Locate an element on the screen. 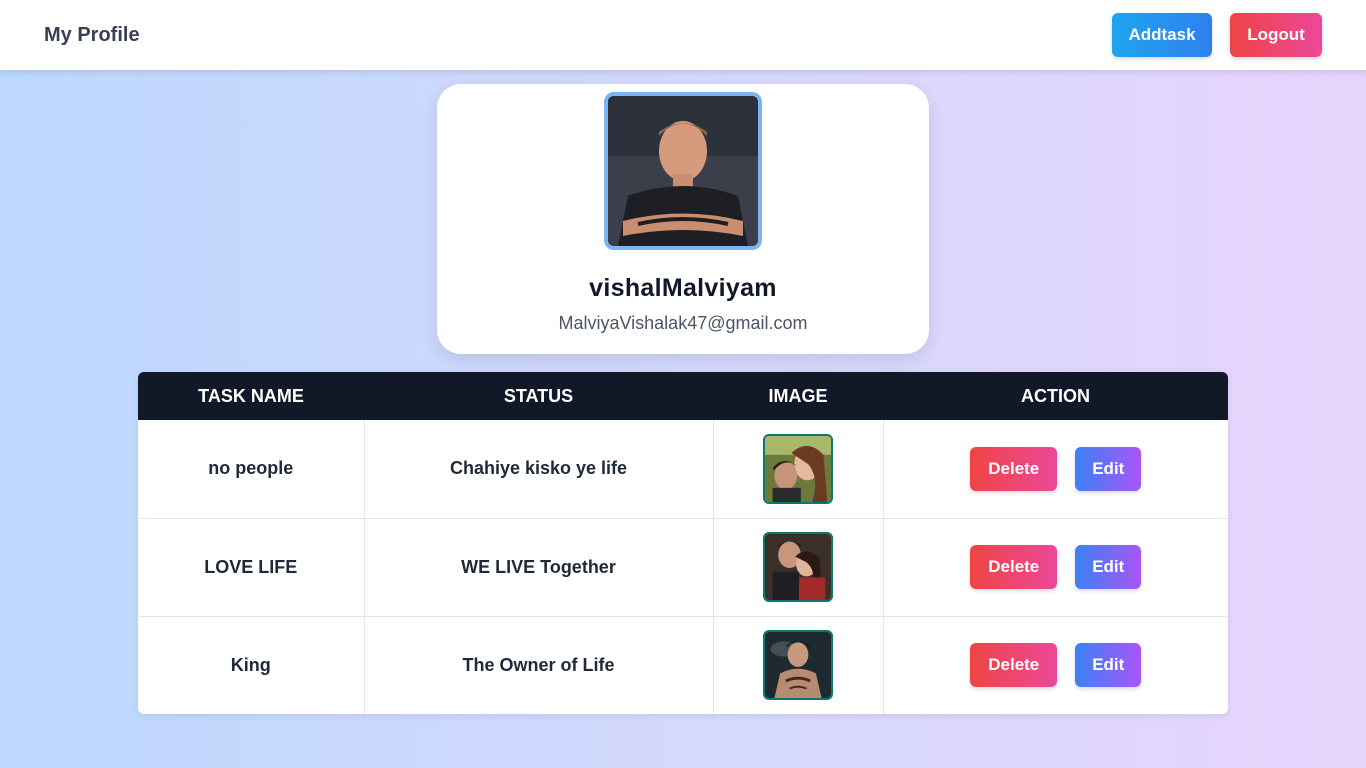 Image resolution: width=1366 pixels, height=768 pixels. status-cell: WE LIVE Together is located at coordinates (539, 567).